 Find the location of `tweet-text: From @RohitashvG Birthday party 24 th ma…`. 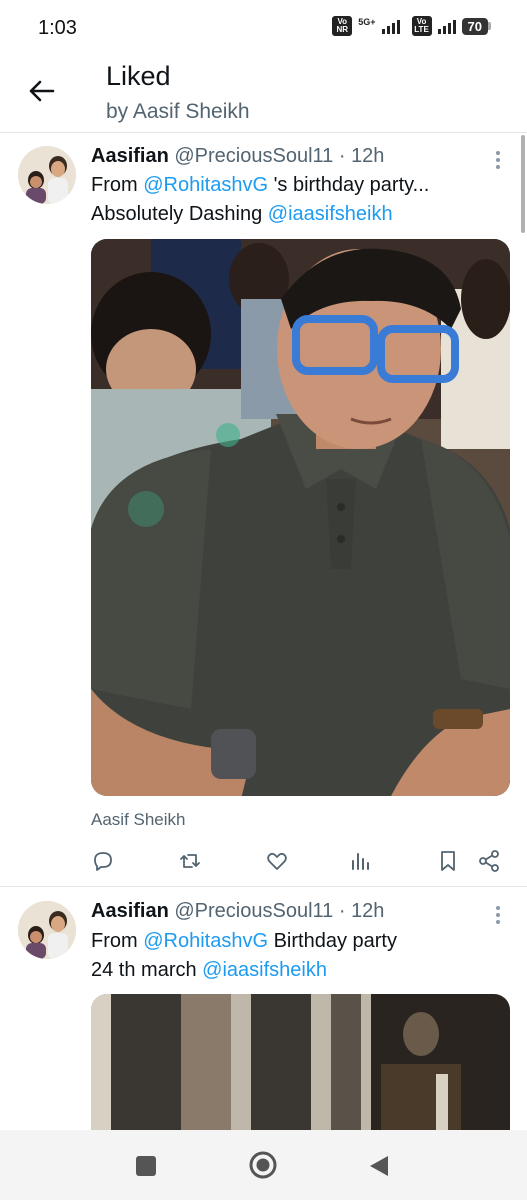

tweet-text: From @RohitashvG Birthday party 24 th ma… is located at coordinates (244, 955).